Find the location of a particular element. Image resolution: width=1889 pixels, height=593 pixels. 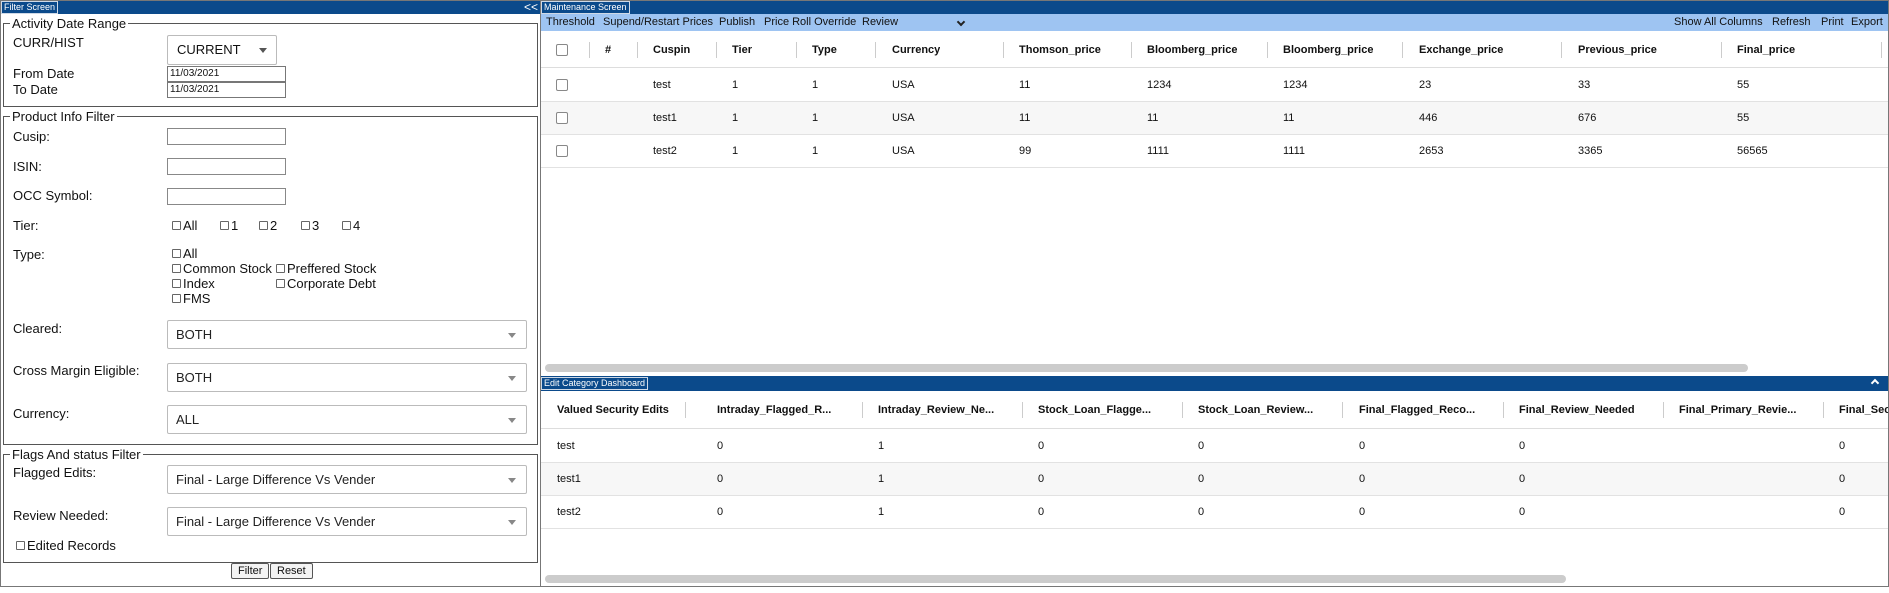

isin-input is located at coordinates (226, 166).